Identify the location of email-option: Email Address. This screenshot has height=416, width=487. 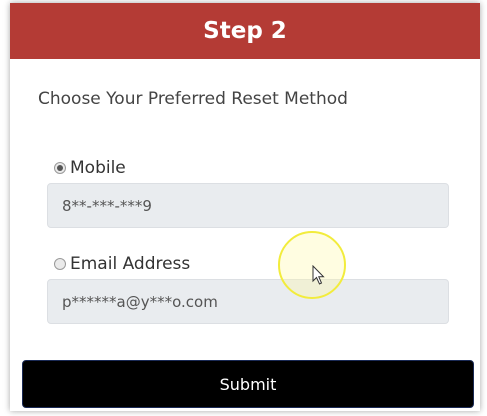
(122, 264).